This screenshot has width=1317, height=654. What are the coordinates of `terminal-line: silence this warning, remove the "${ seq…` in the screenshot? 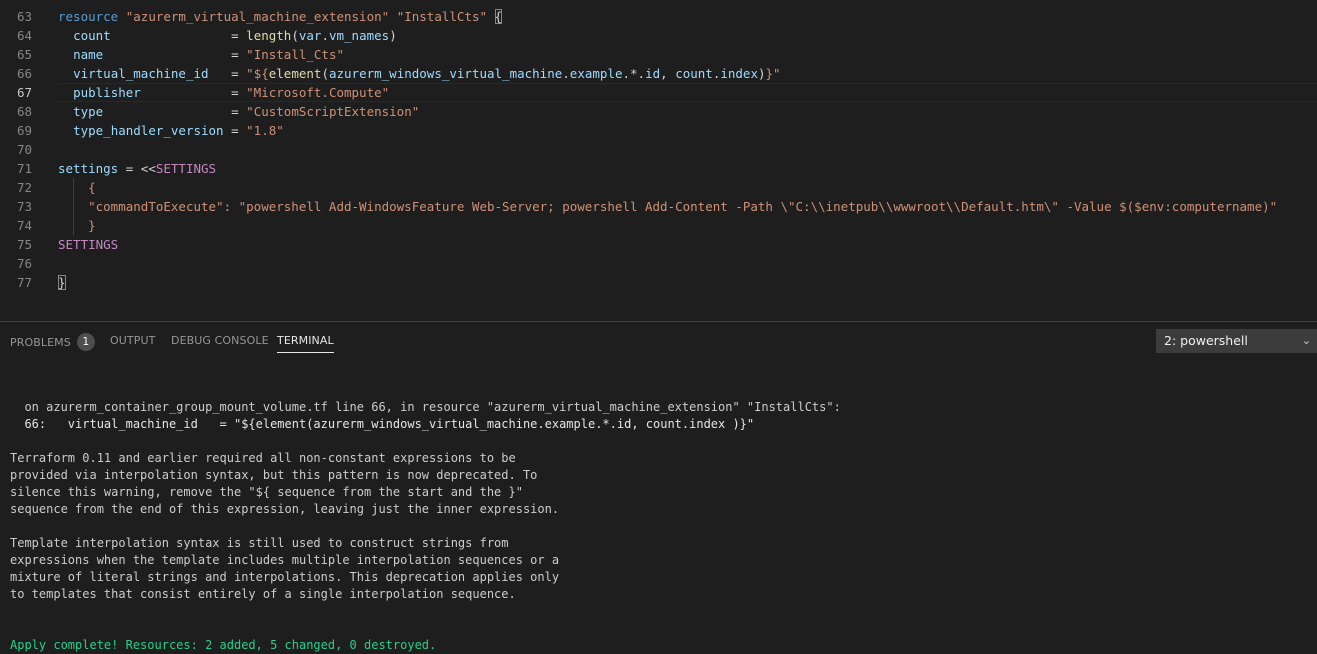 It's located at (266, 492).